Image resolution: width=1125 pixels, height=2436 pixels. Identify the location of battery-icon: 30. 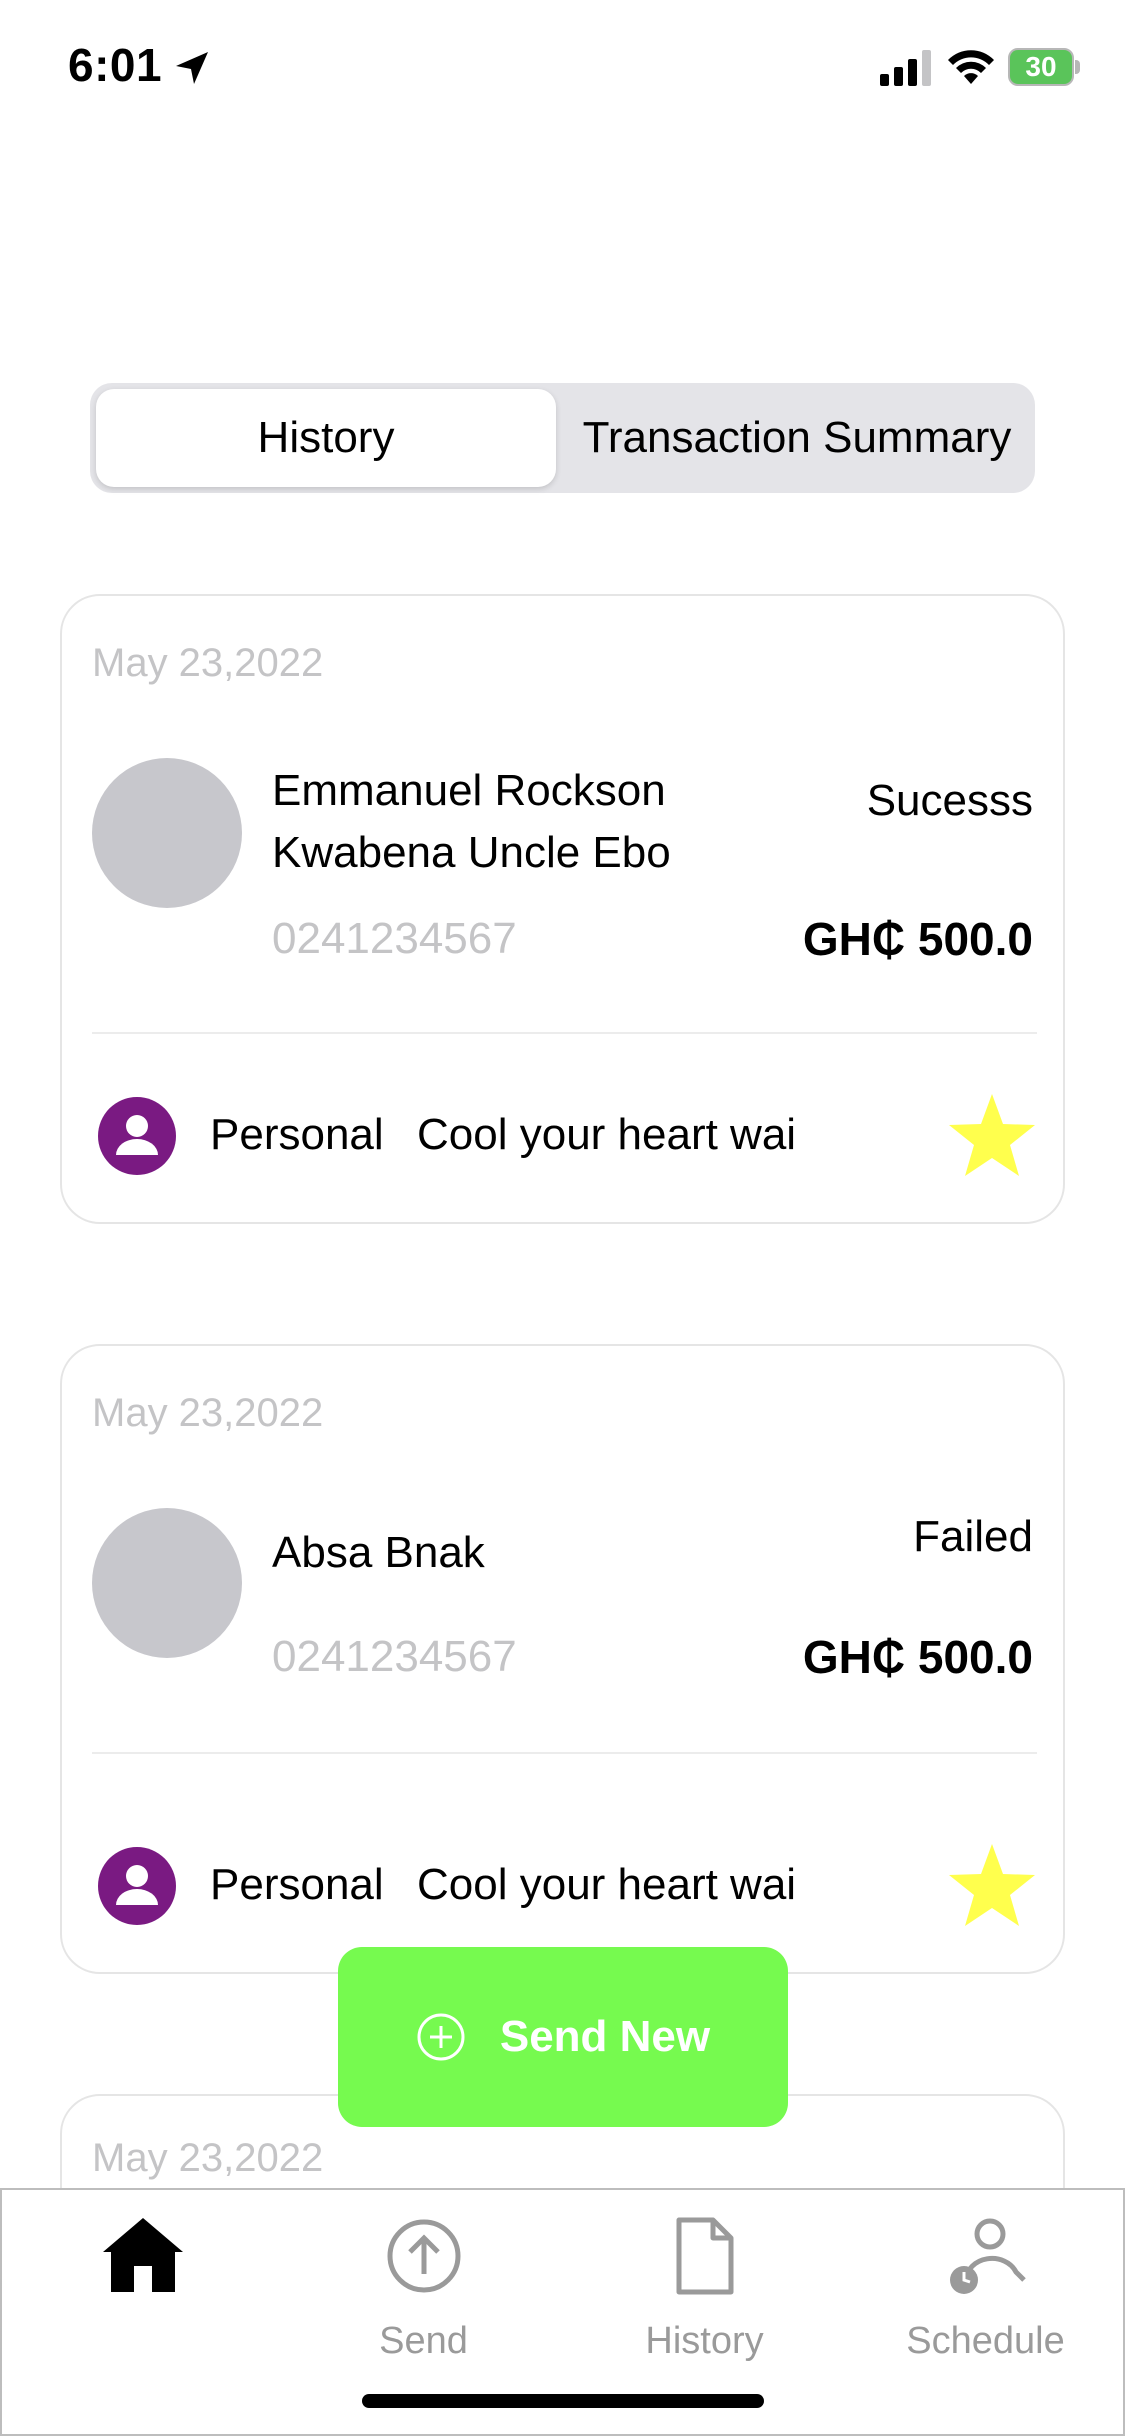
(1044, 67).